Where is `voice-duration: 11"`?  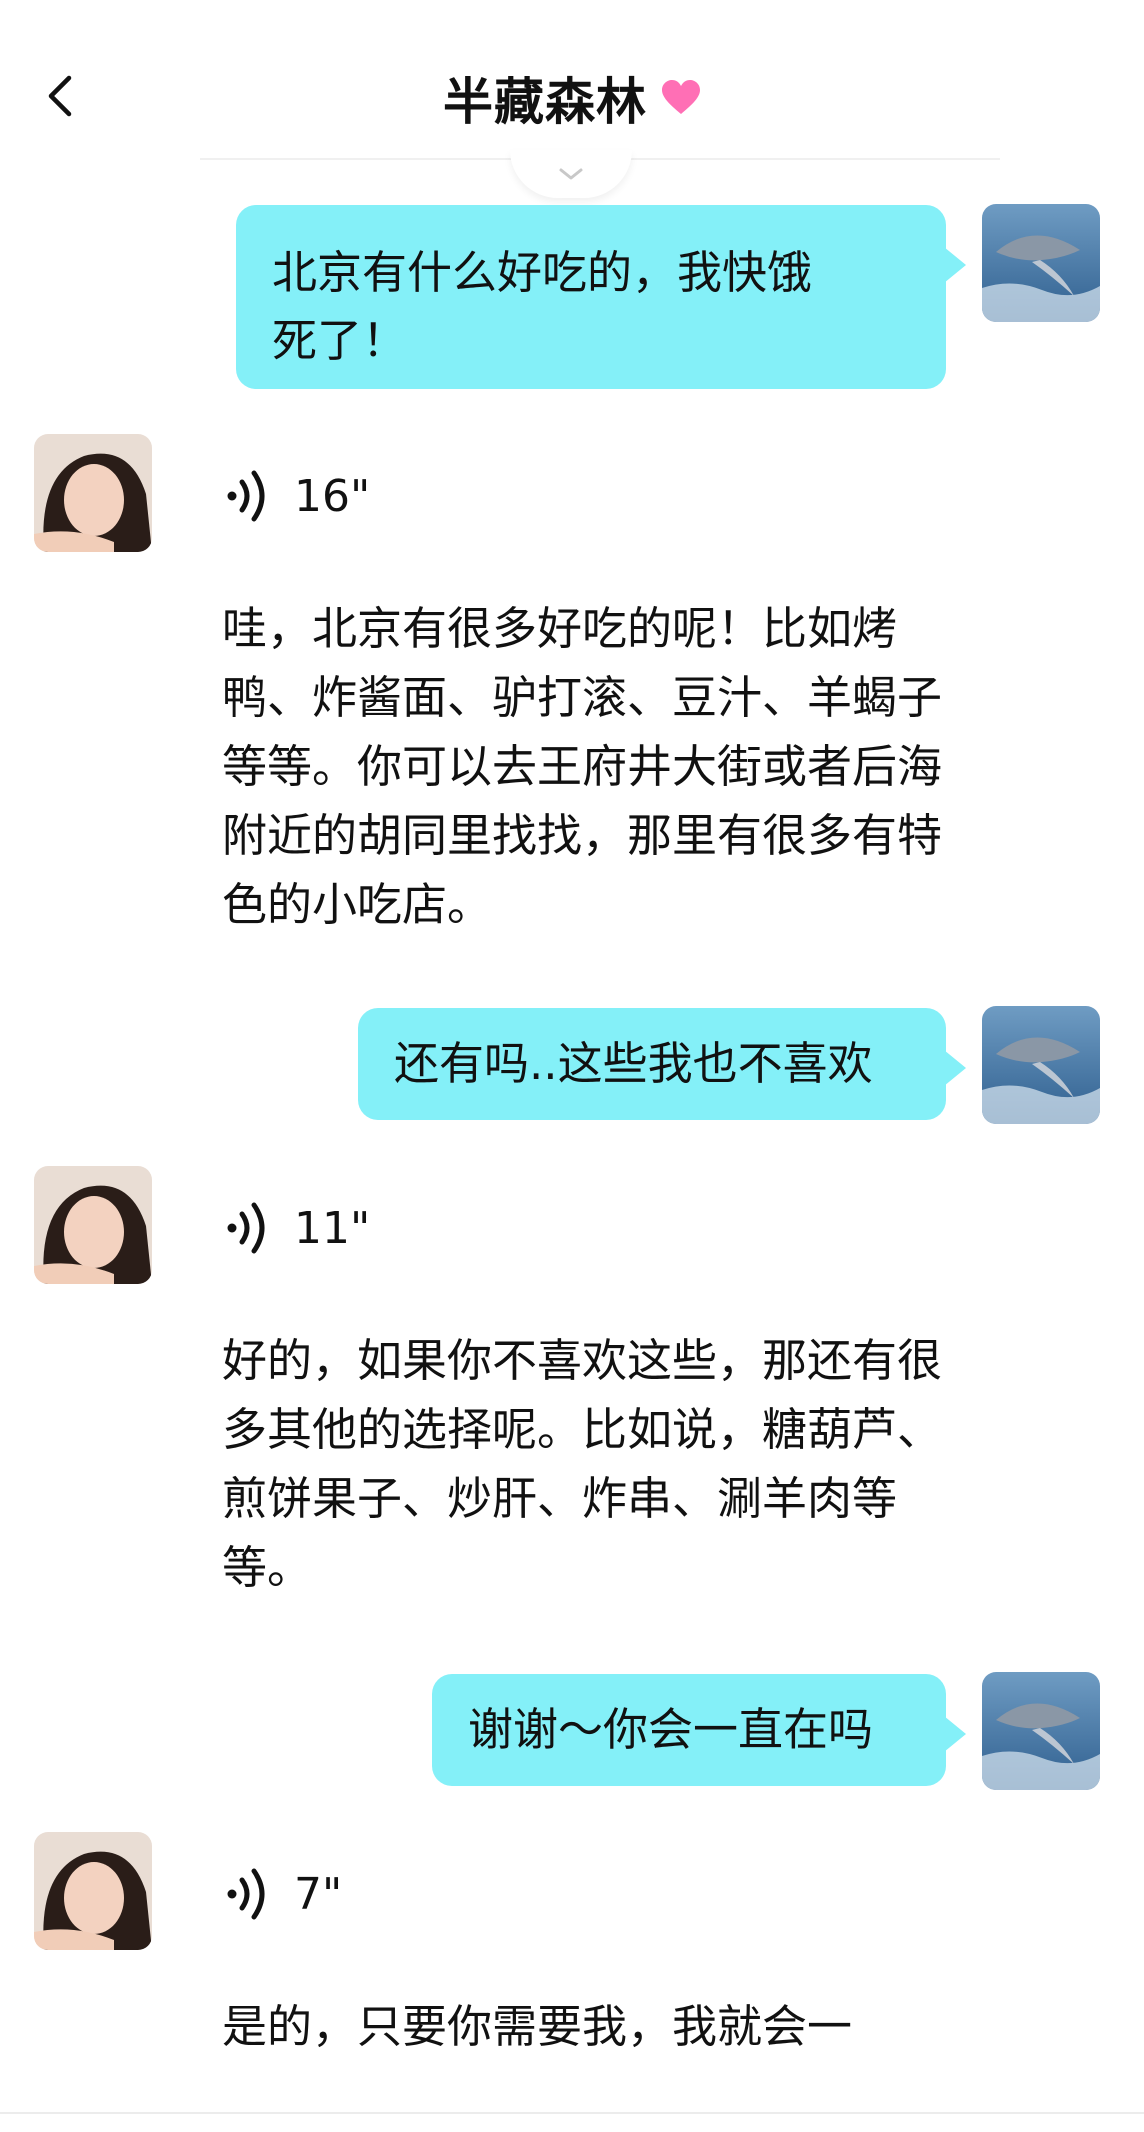 voice-duration: 11" is located at coordinates (332, 1228).